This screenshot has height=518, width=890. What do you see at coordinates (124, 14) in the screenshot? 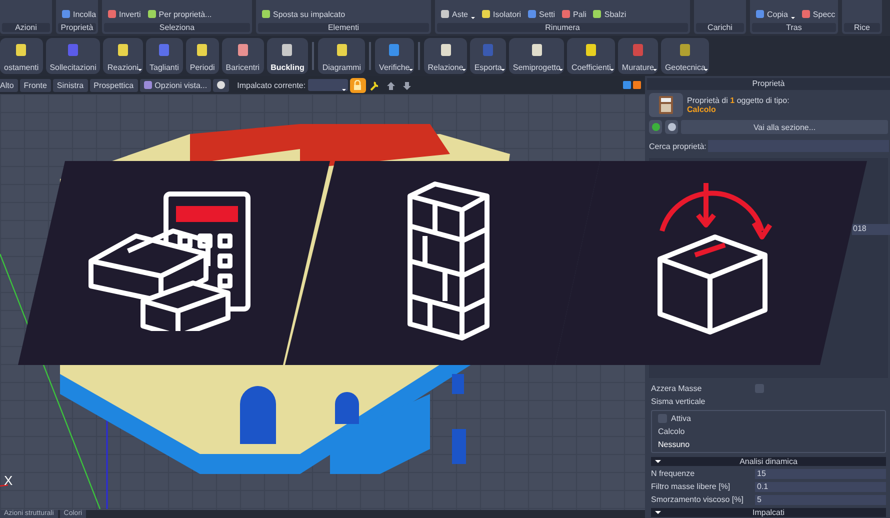
I see `ribbon-button: Inverti` at bounding box center [124, 14].